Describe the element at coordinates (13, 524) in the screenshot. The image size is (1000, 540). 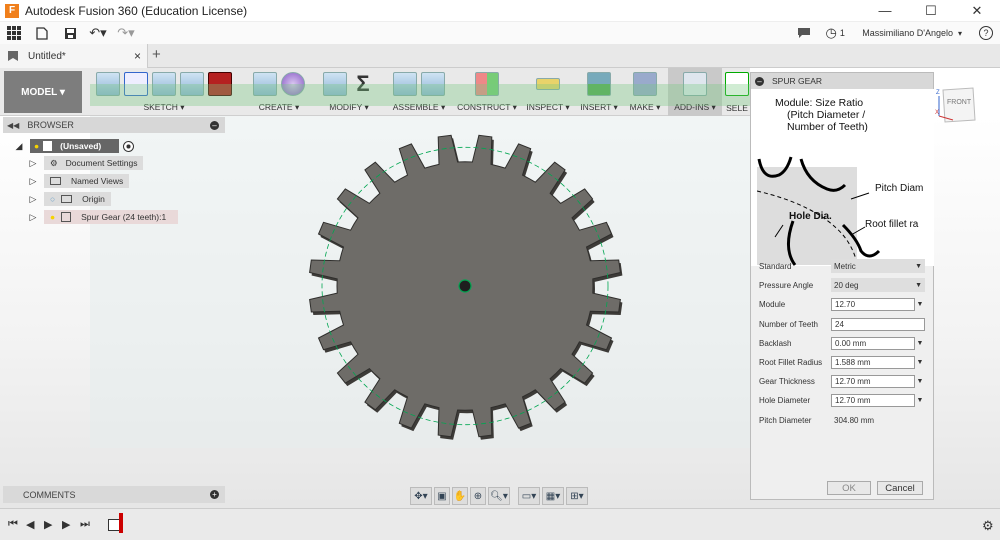
I see `go-to-start-icon: ⏮` at that location.